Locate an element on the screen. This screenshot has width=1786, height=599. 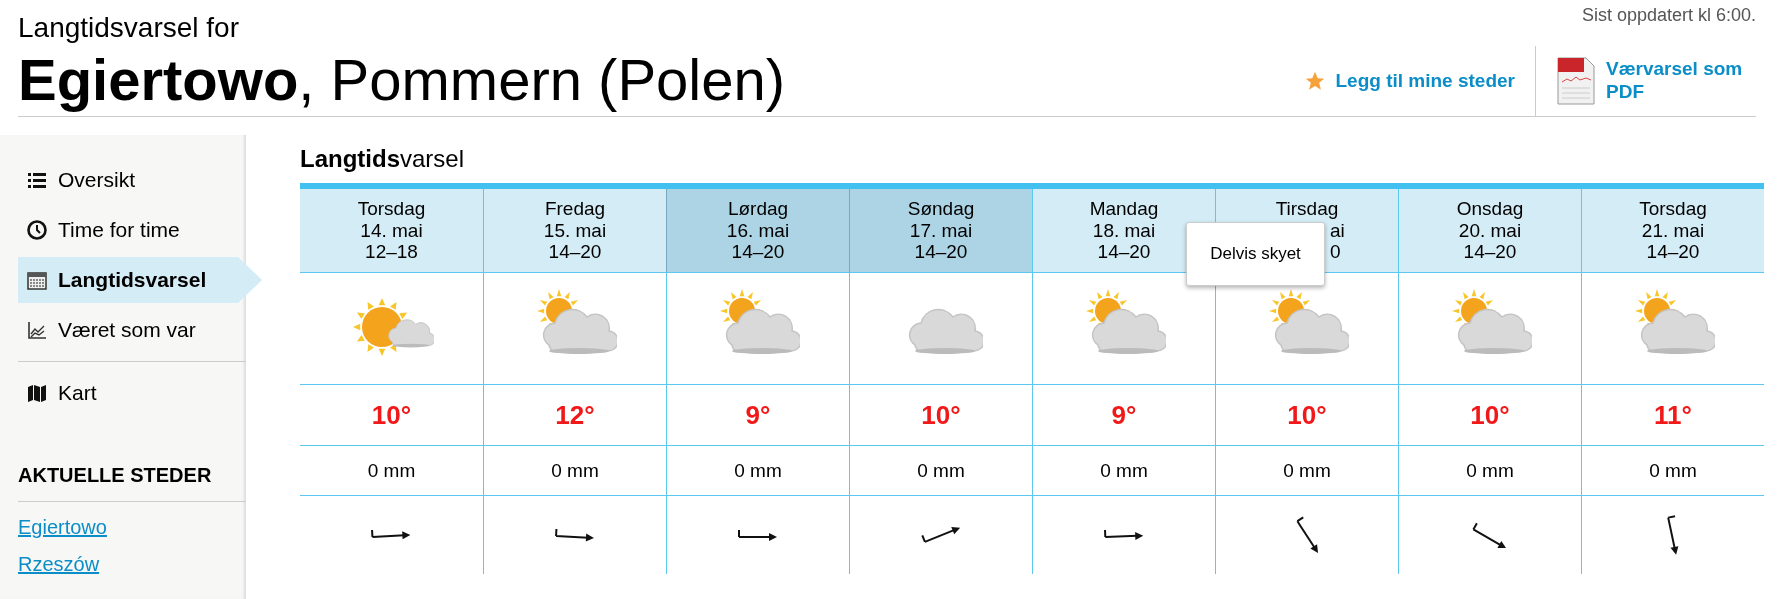
section-title: Langtidsvarsel is located at coordinates (383, 159).